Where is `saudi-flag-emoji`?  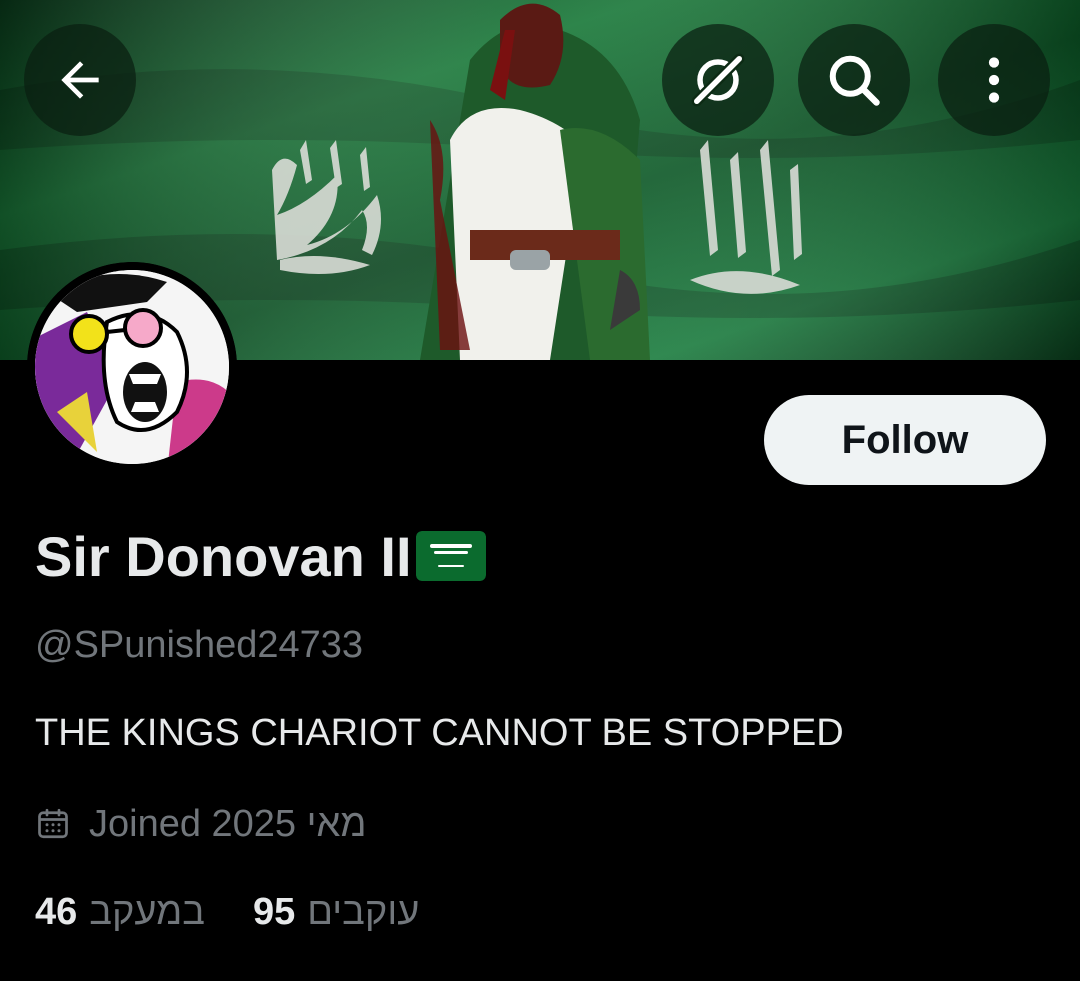 saudi-flag-emoji is located at coordinates (450, 556).